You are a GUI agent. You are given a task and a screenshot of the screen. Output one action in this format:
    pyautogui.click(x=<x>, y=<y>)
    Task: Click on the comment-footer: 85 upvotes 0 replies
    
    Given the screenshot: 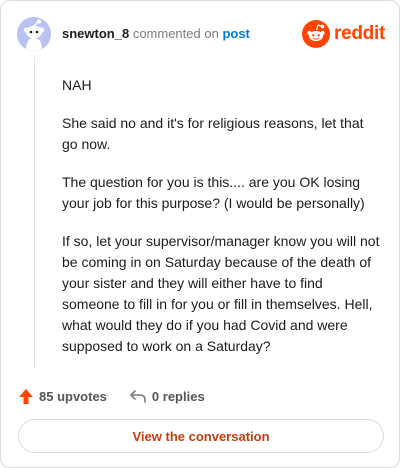 What is the action you would take?
    pyautogui.click(x=111, y=396)
    